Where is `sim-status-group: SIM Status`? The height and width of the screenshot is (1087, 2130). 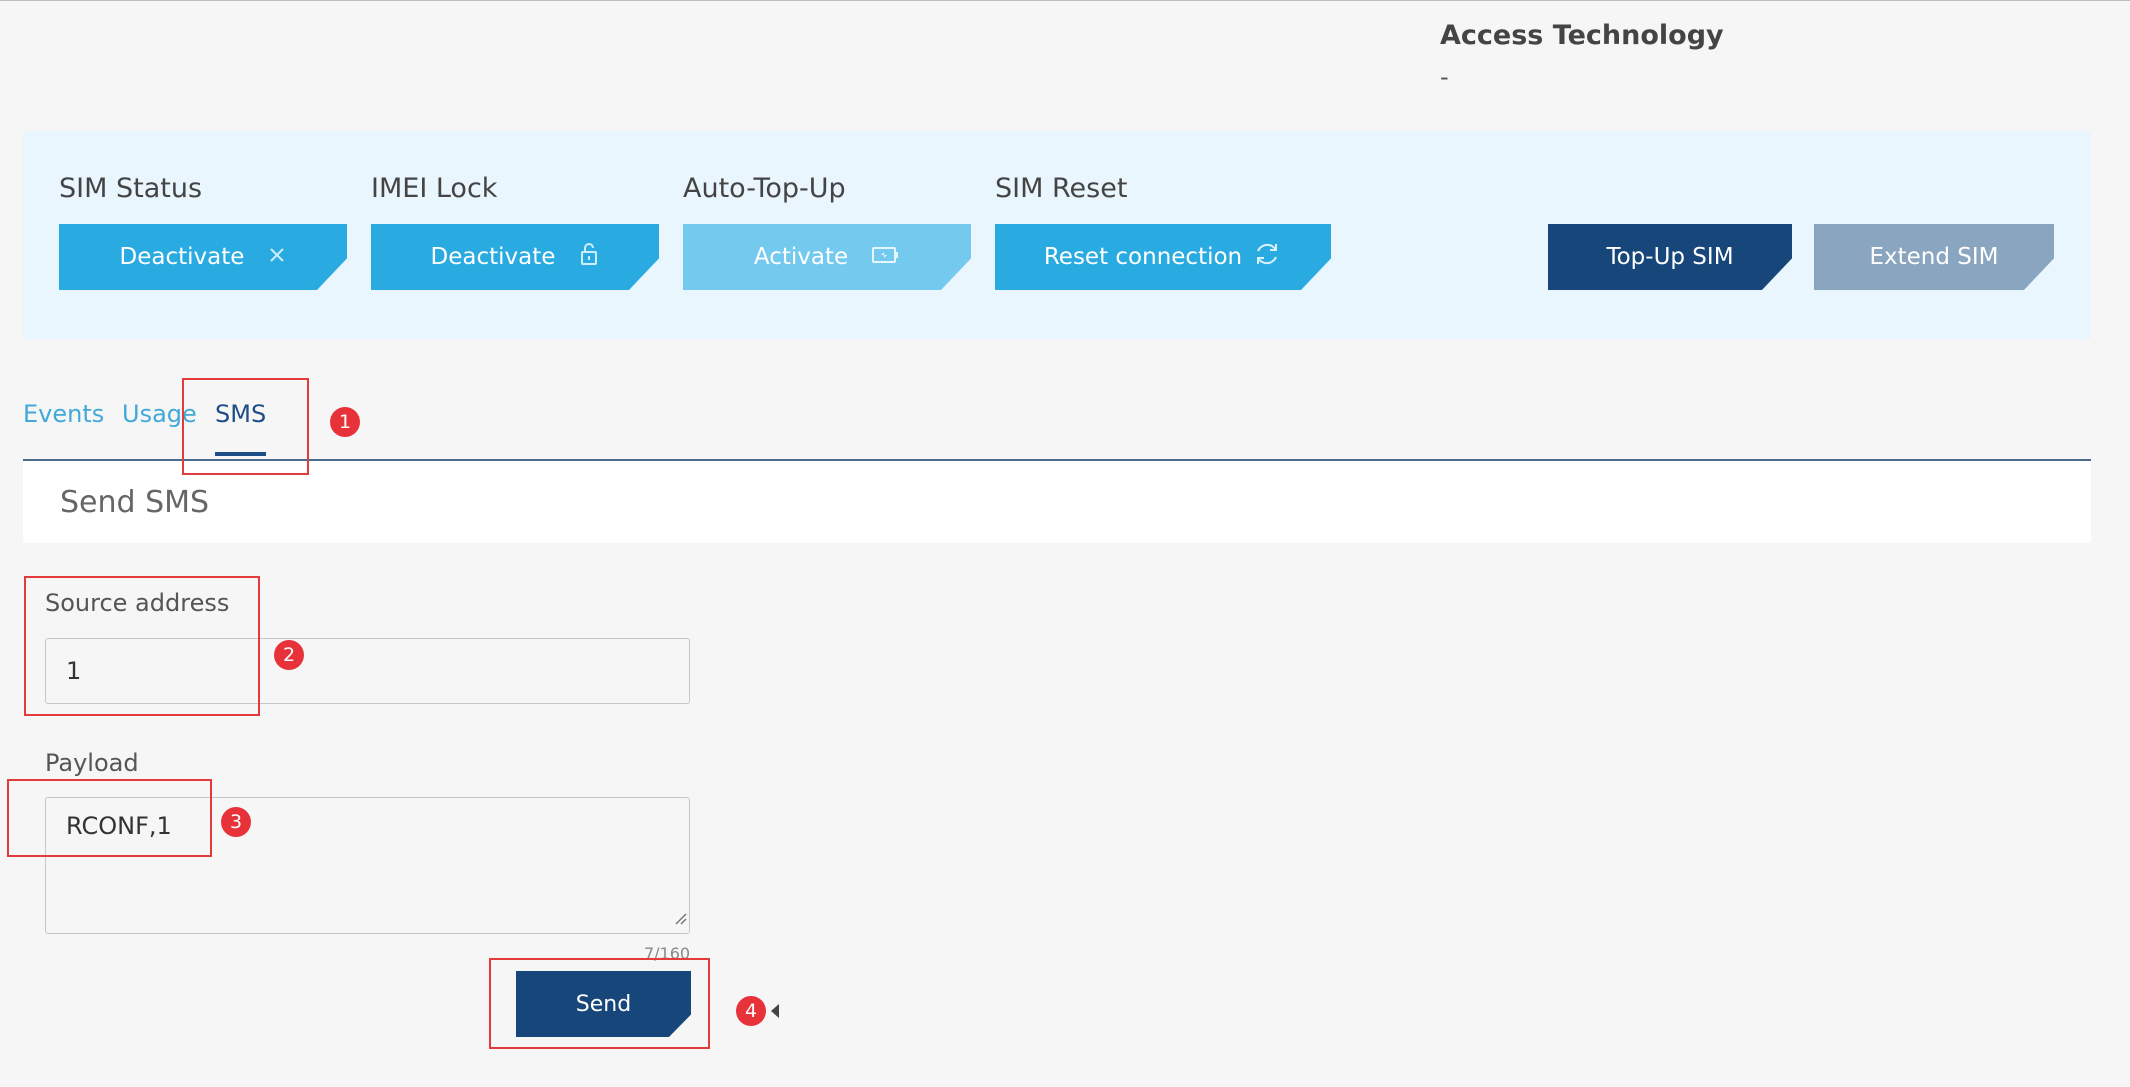
sim-status-group: SIM Status is located at coordinates (130, 197).